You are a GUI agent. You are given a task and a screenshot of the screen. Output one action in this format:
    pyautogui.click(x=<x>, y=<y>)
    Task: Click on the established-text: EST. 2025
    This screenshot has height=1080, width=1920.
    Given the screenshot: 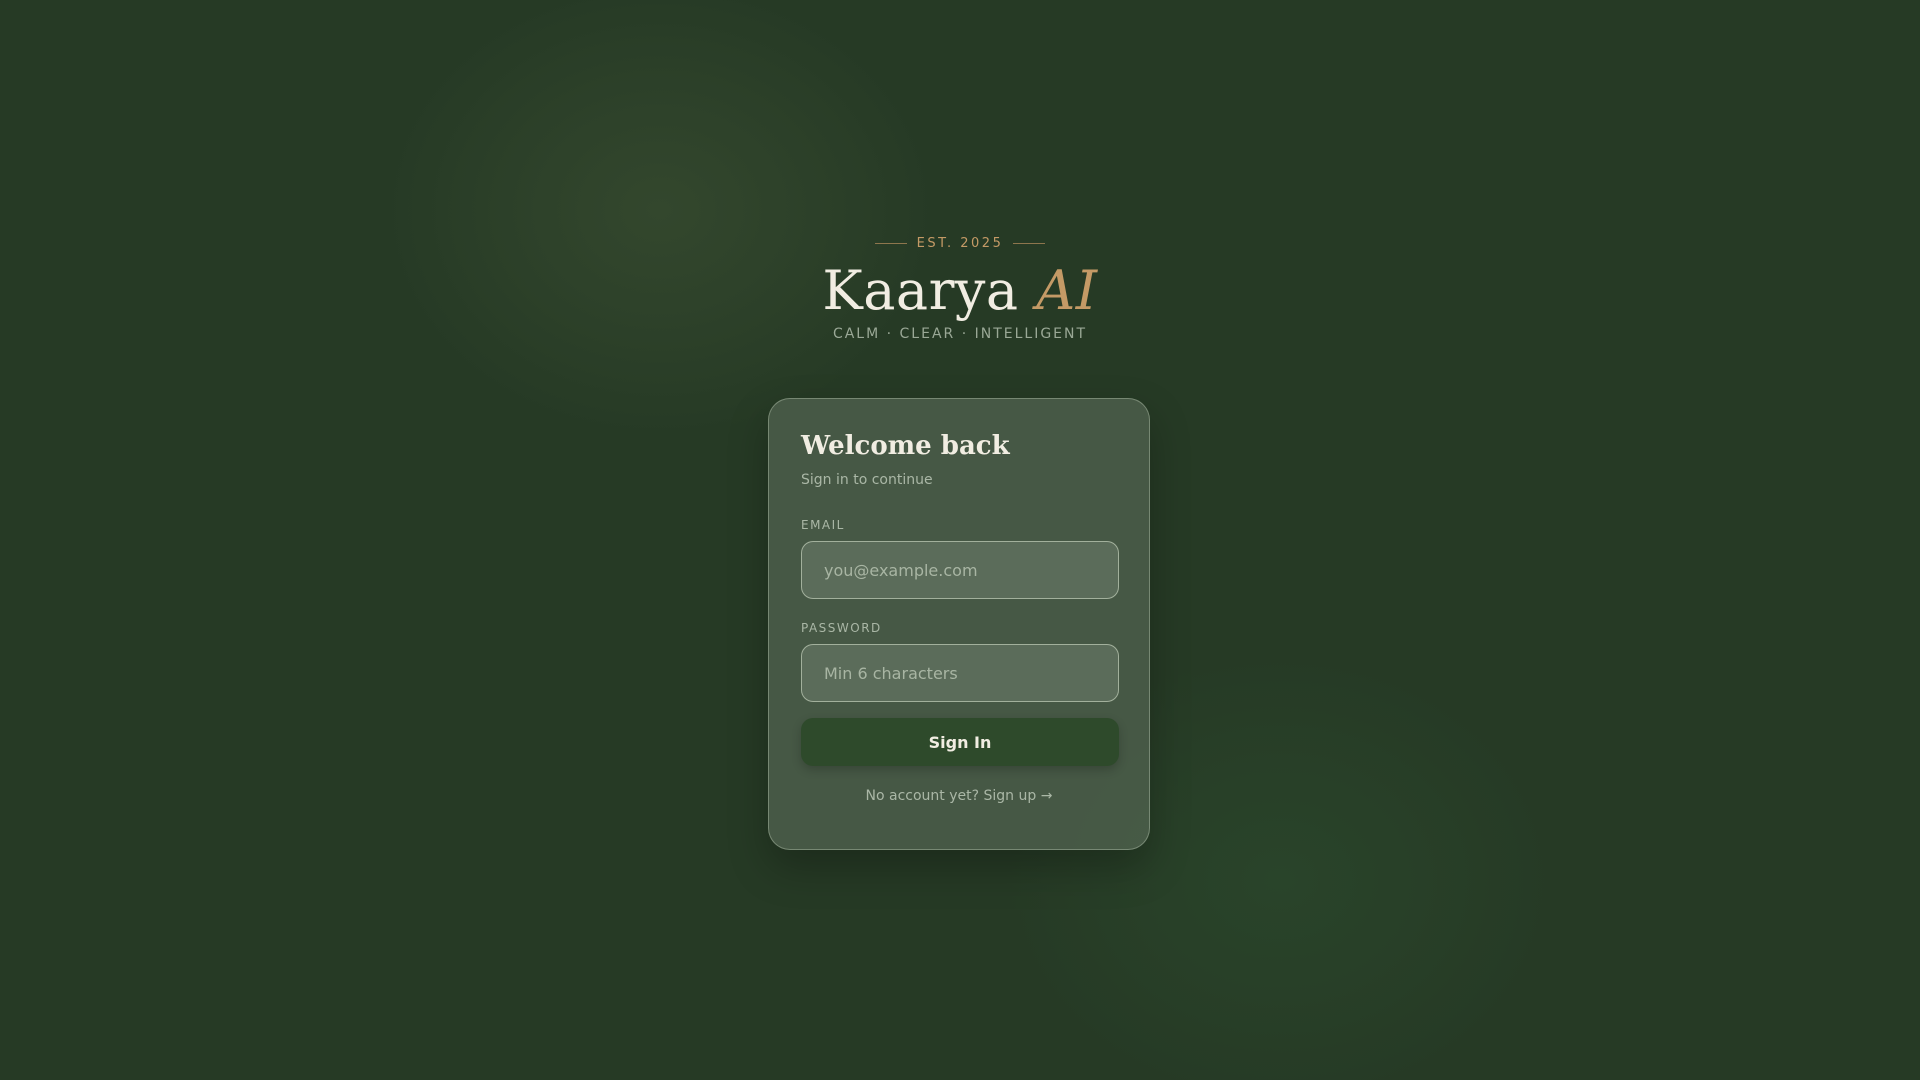 What is the action you would take?
    pyautogui.click(x=960, y=243)
    